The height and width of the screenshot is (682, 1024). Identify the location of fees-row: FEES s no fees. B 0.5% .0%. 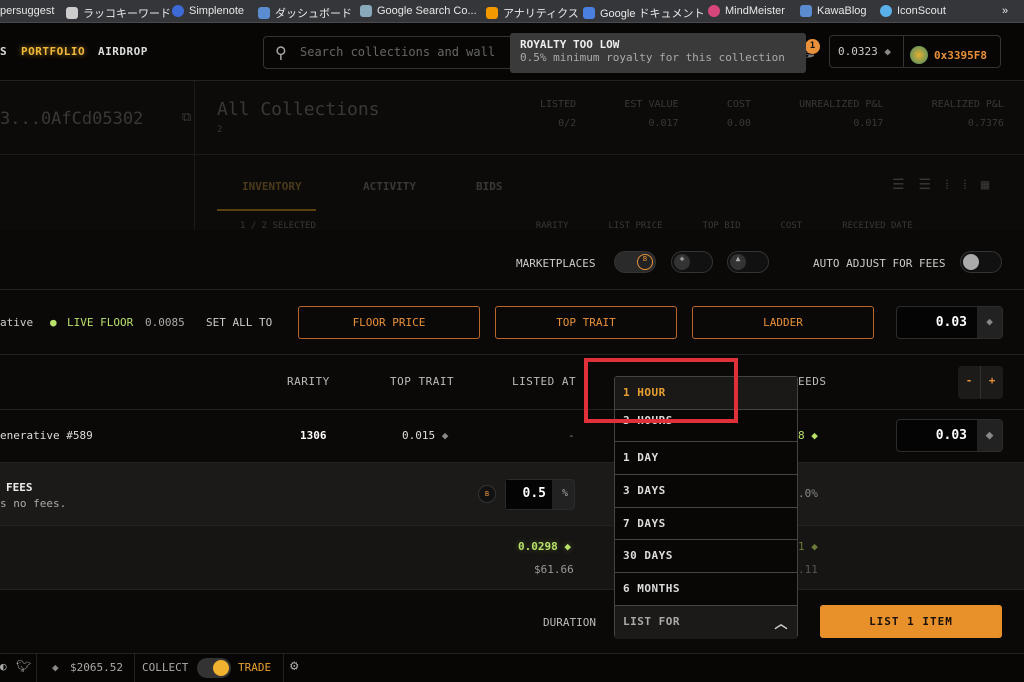
(512, 494).